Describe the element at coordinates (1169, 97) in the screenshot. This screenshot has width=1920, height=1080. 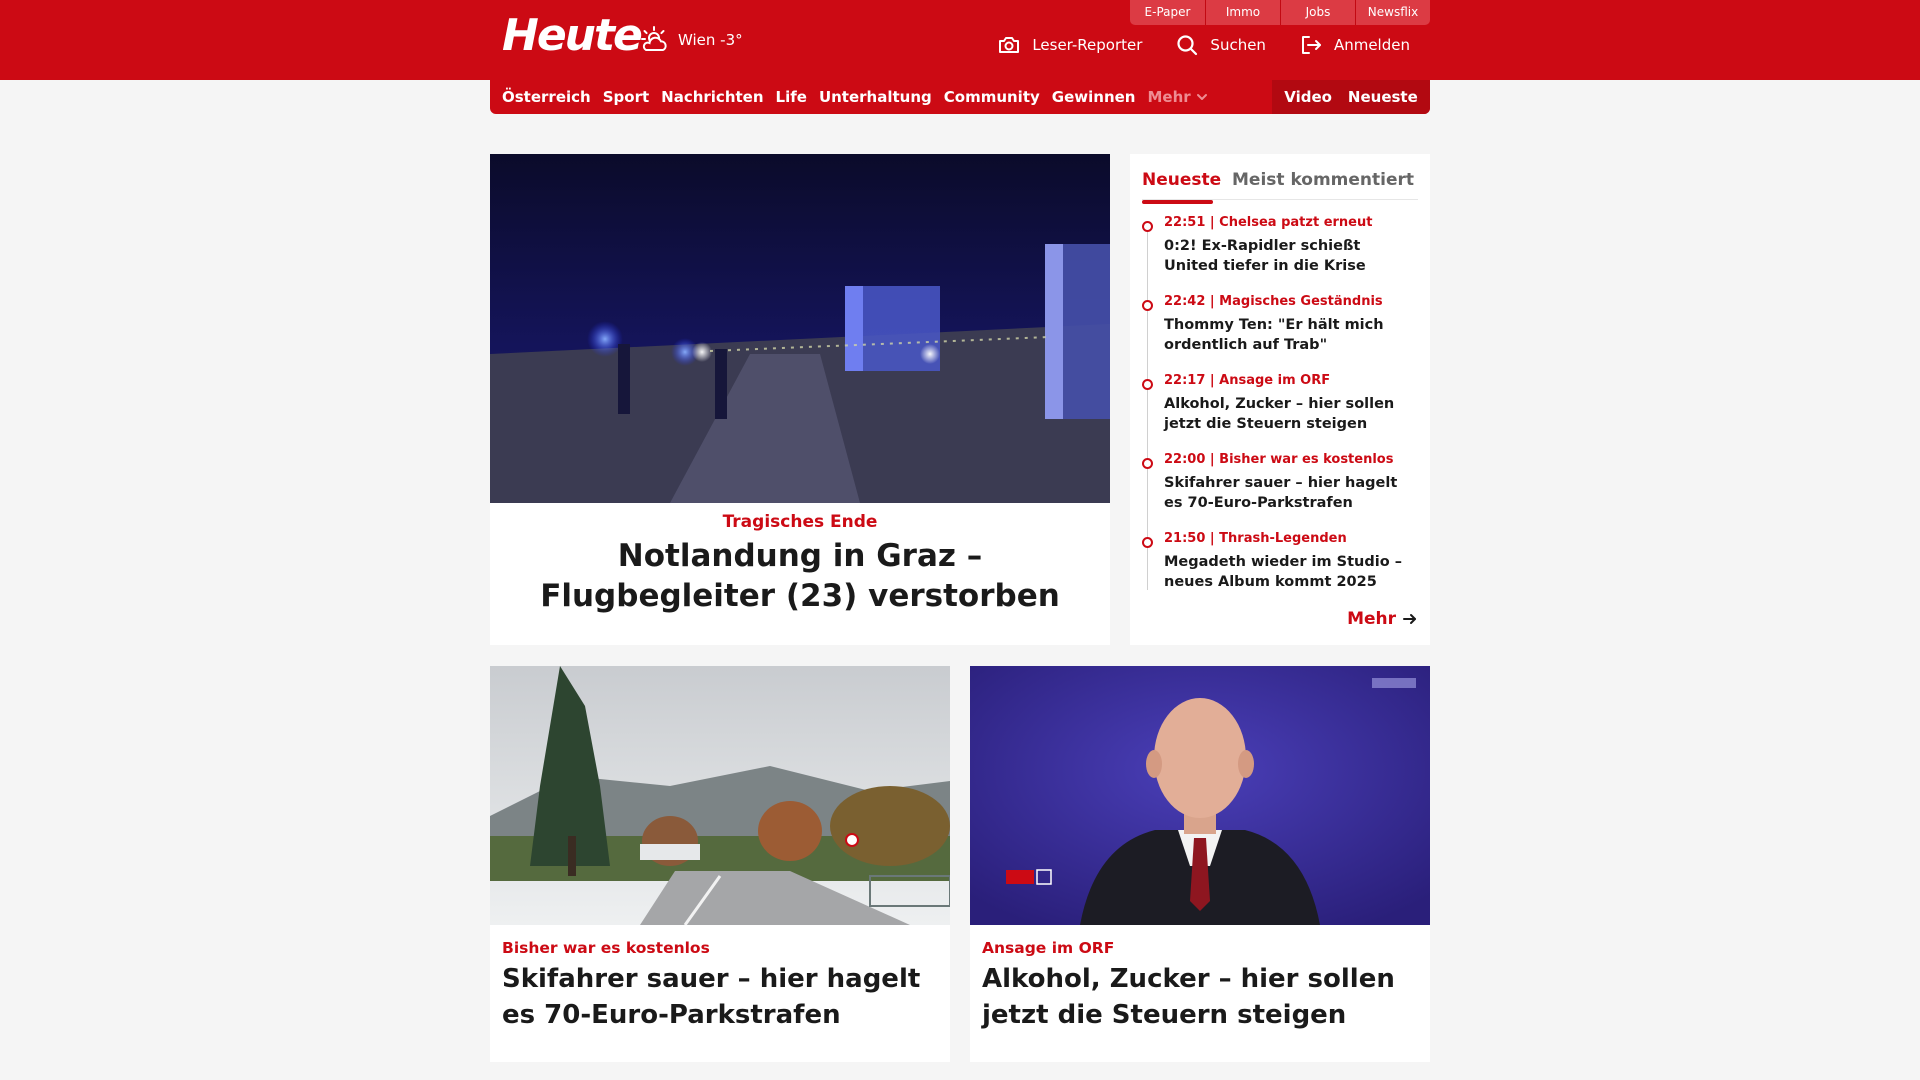
I see `nav-more-label: Mehr` at that location.